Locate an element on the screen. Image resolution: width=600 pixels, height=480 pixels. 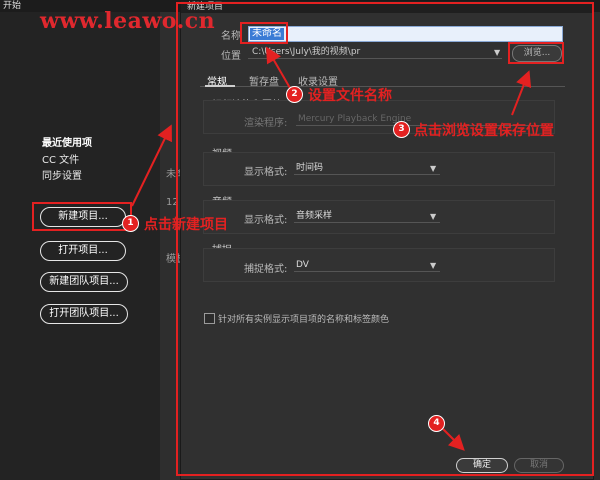
step-4-badge: 4 is located at coordinates (436, 423).